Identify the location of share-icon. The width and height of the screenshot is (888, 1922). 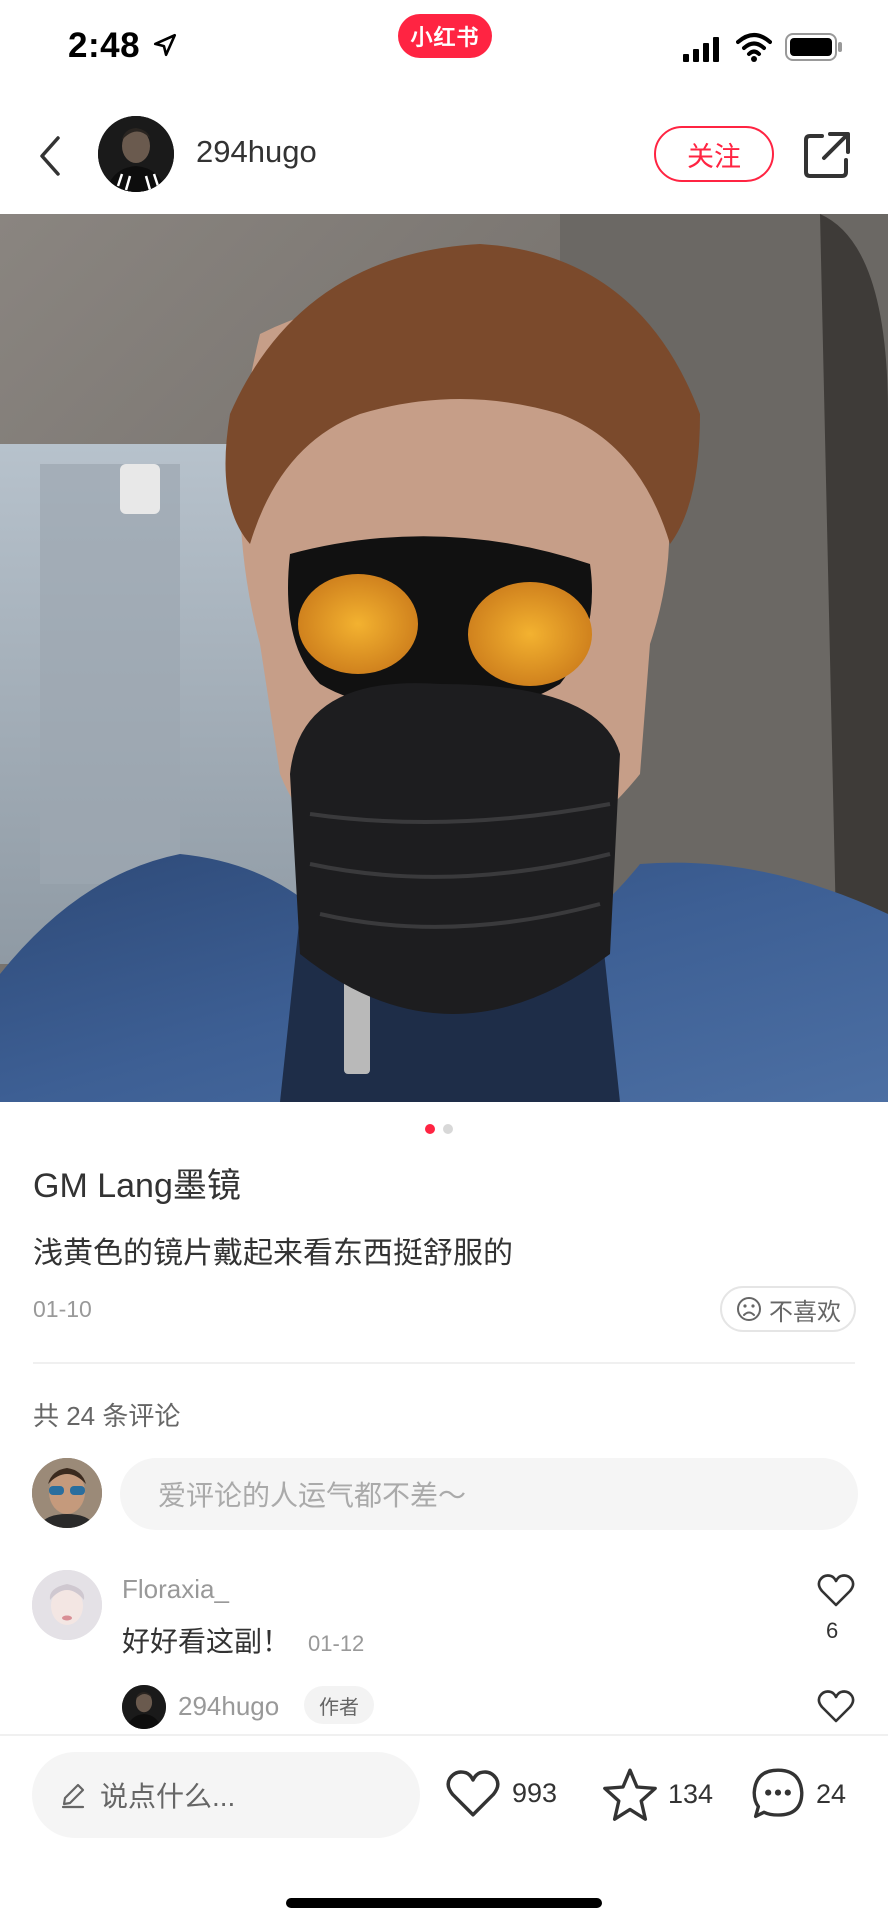
(827, 155).